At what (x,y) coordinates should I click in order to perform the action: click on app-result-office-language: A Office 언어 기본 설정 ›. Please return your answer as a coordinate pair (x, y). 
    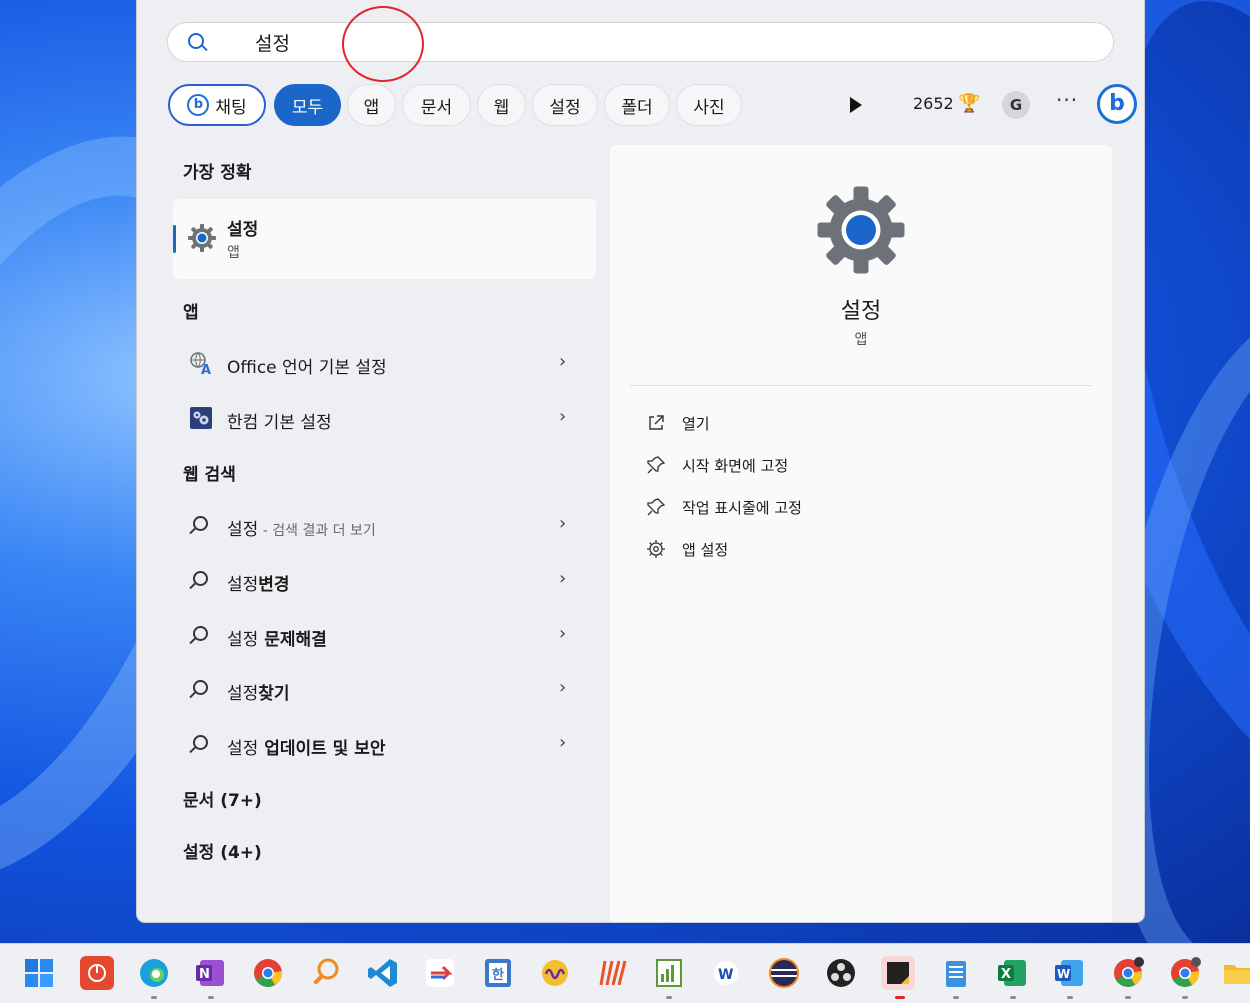
    Looking at the image, I should click on (384, 363).